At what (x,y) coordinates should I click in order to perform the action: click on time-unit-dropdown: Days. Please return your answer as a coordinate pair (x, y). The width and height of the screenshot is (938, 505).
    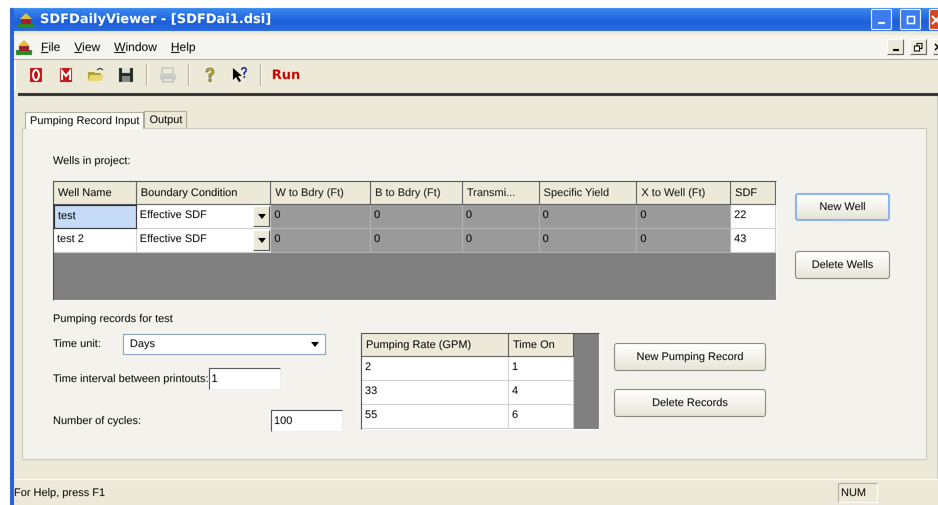
    Looking at the image, I should click on (224, 344).